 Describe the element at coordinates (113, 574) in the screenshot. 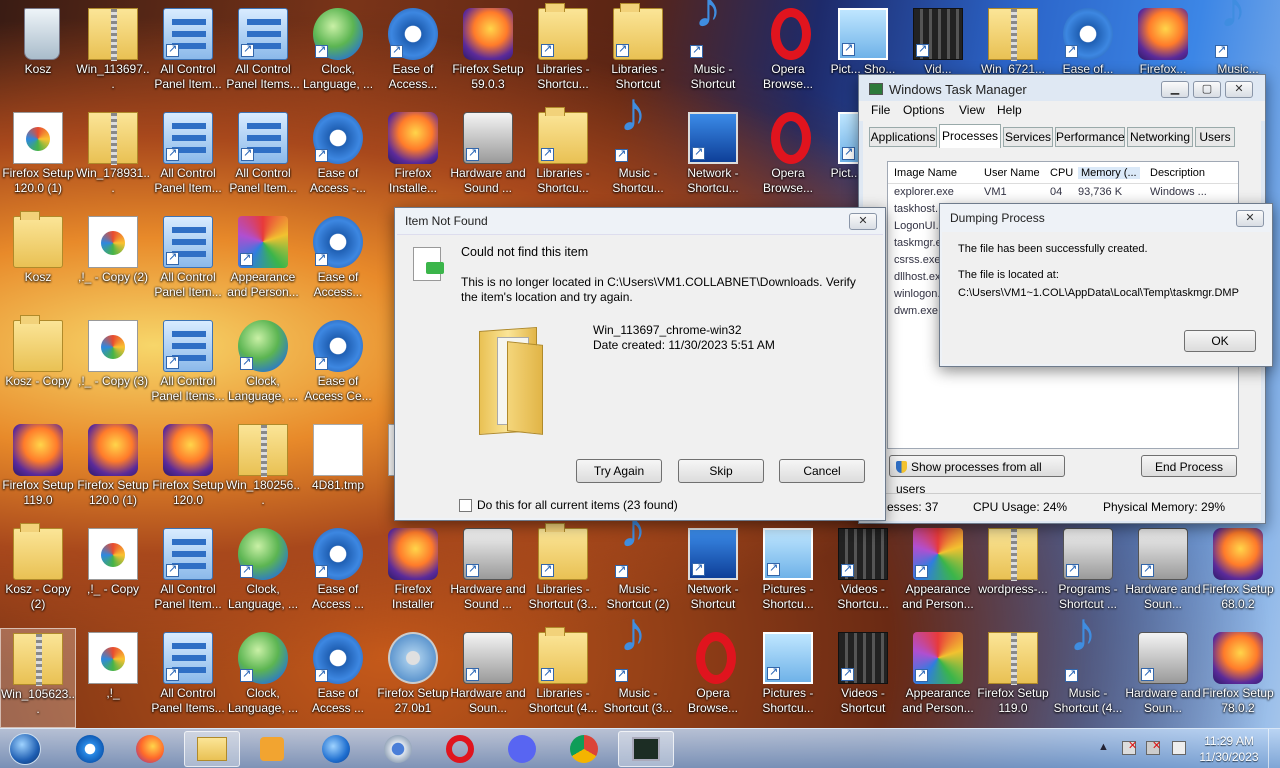

I see `desktop-icon: ,!_ - Copy` at that location.